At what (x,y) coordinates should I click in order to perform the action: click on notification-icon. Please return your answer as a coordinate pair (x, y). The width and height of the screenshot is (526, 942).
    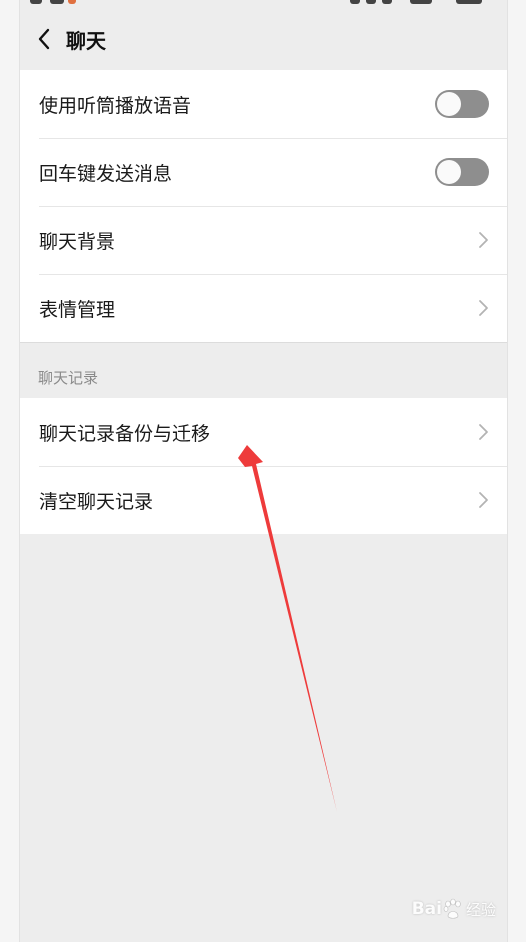
    Looking at the image, I should click on (72, 2).